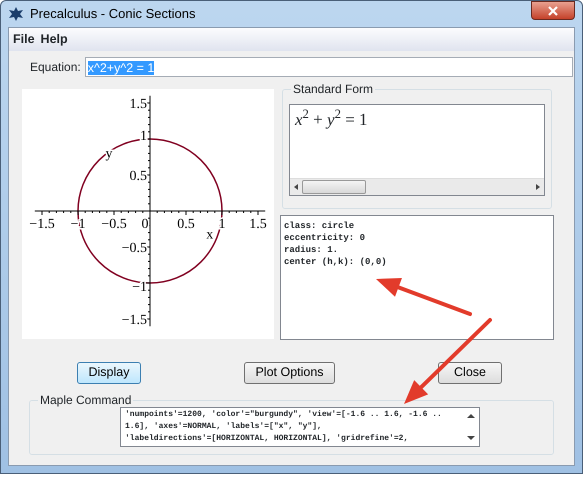 This screenshot has width=583, height=483. What do you see at coordinates (16, 14) in the screenshot?
I see `app-icon` at bounding box center [16, 14].